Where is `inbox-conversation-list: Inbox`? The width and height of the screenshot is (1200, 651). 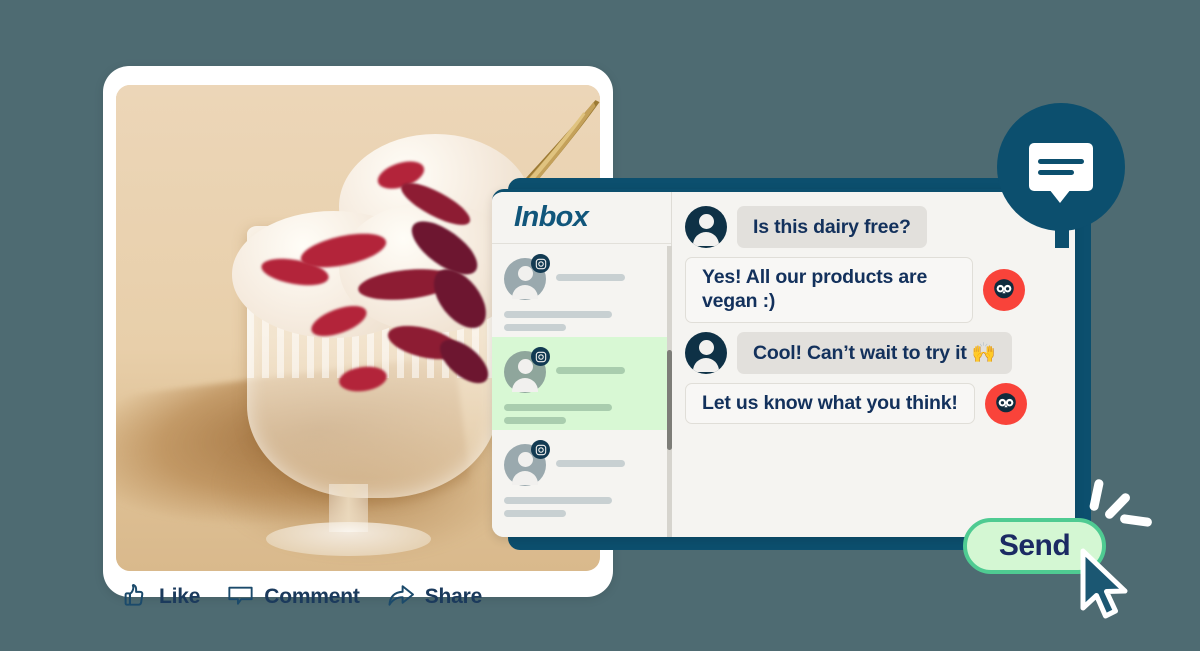
inbox-conversation-list: Inbox is located at coordinates (582, 364).